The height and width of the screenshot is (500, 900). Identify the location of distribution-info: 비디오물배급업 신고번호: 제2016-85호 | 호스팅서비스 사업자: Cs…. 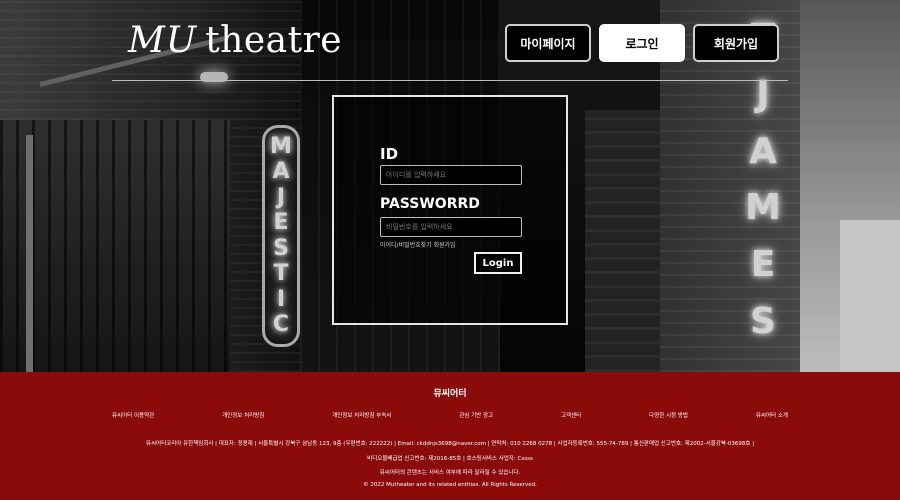
(450, 459).